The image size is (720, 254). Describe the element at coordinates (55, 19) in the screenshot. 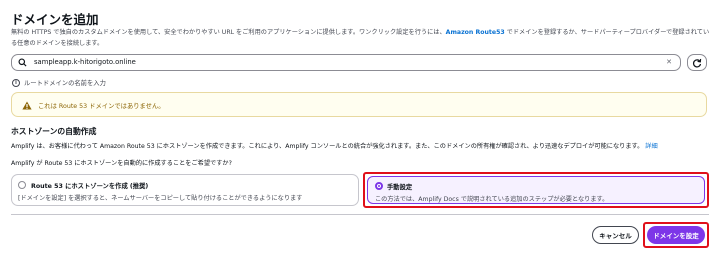

I see `page-title: ドメインを追加` at that location.